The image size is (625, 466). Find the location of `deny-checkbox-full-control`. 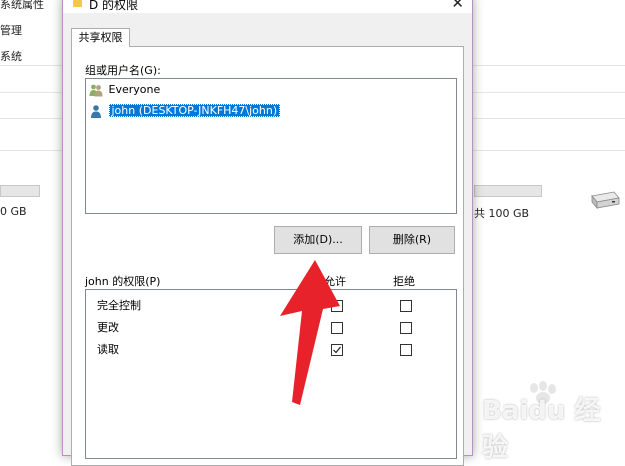

deny-checkbox-full-control is located at coordinates (406, 306).